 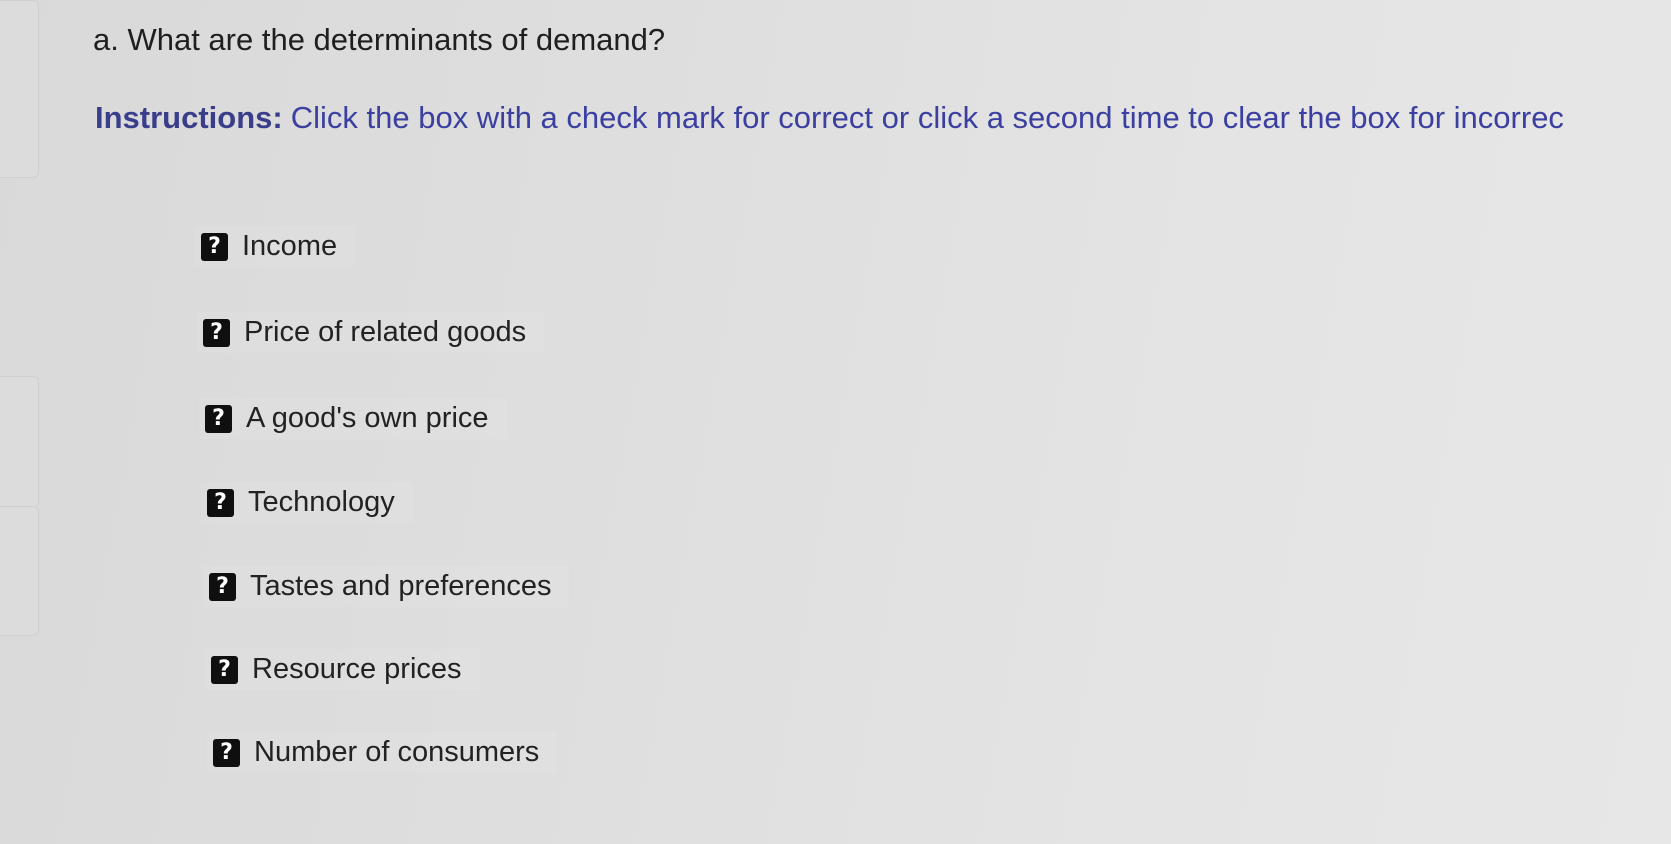 What do you see at coordinates (397, 752) in the screenshot?
I see `option-label: Number of consumers` at bounding box center [397, 752].